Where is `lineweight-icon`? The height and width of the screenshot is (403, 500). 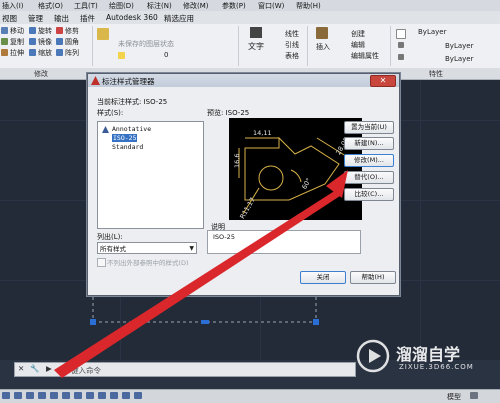
lineweight-icon is located at coordinates (401, 57).